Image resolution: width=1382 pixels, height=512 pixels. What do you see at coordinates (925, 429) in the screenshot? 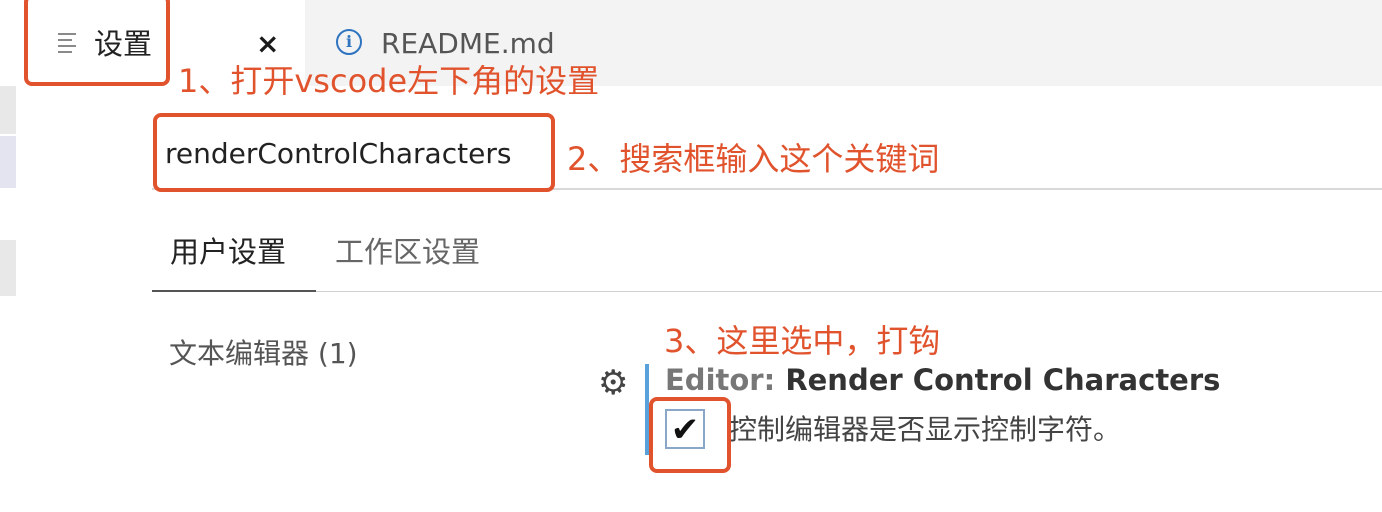
I see `setting-description: 控制编辑器是否显示控制字符。` at bounding box center [925, 429].